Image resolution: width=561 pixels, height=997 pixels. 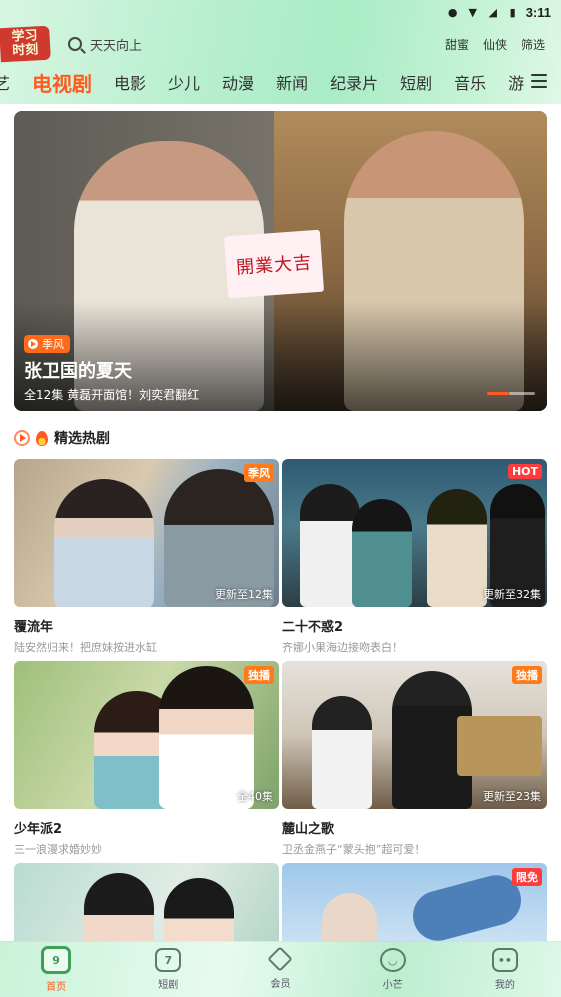 I want to click on battery-icon: ▮, so click(x=512, y=12).